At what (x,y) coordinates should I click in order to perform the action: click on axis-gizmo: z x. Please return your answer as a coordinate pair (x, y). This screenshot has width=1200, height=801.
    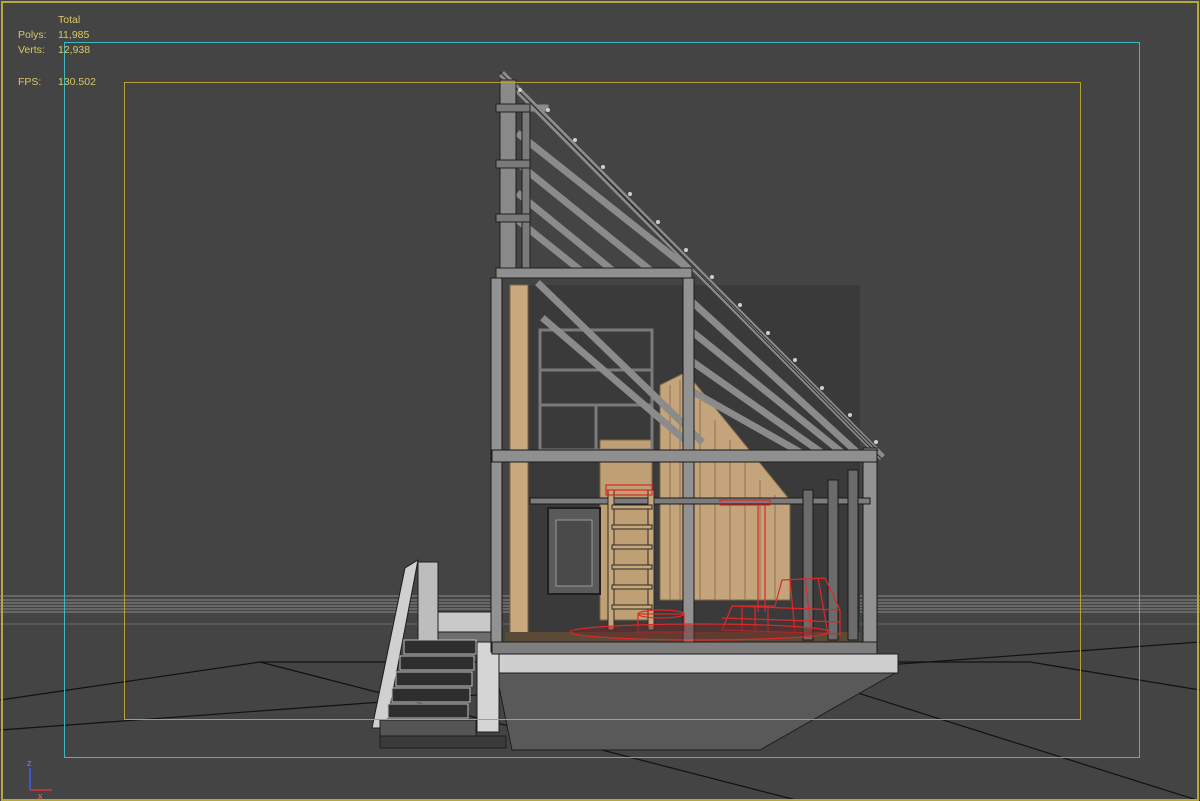
    Looking at the image, I should click on (39, 779).